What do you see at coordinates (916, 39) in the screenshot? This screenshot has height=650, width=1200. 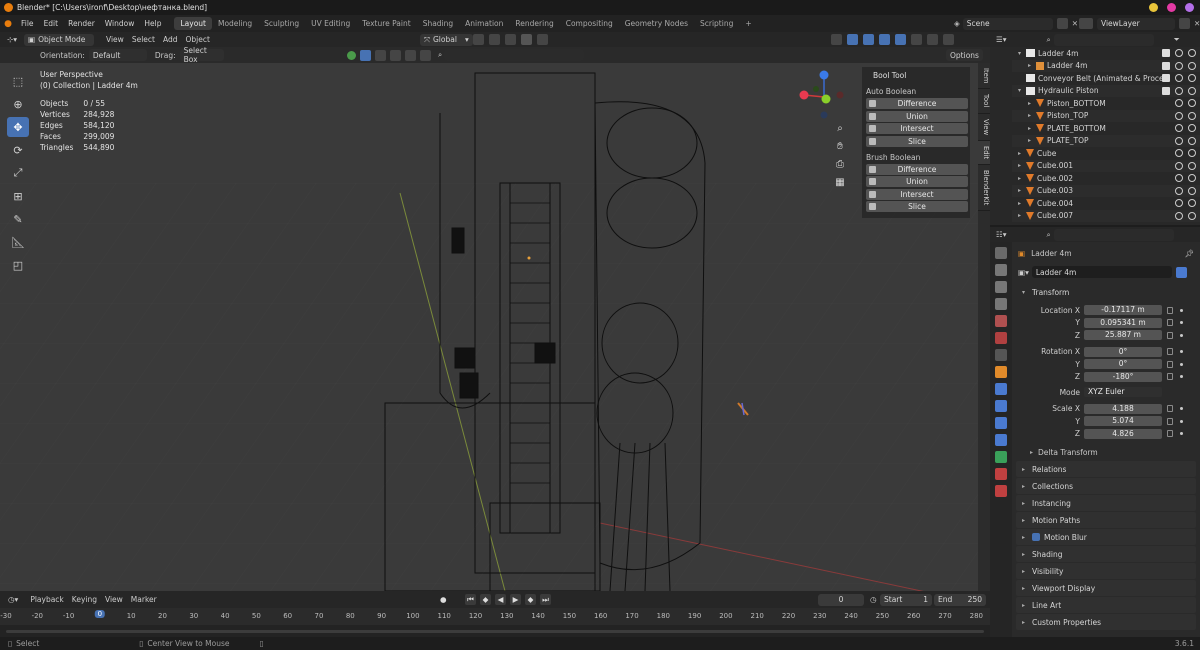 I see `solid-shading-icon` at bounding box center [916, 39].